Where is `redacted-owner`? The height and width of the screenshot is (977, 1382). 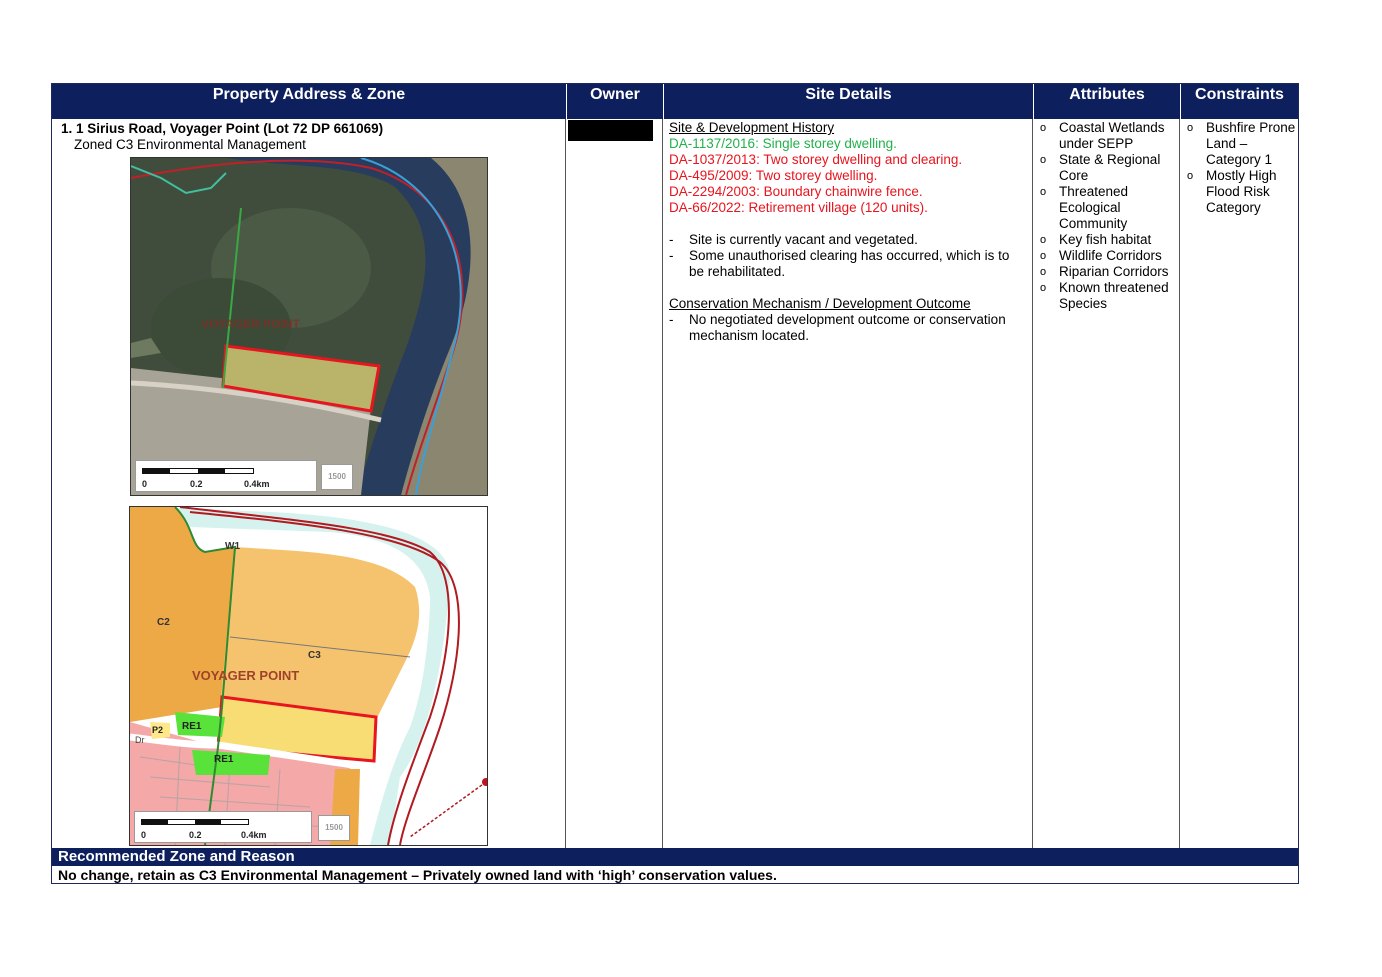 redacted-owner is located at coordinates (610, 130).